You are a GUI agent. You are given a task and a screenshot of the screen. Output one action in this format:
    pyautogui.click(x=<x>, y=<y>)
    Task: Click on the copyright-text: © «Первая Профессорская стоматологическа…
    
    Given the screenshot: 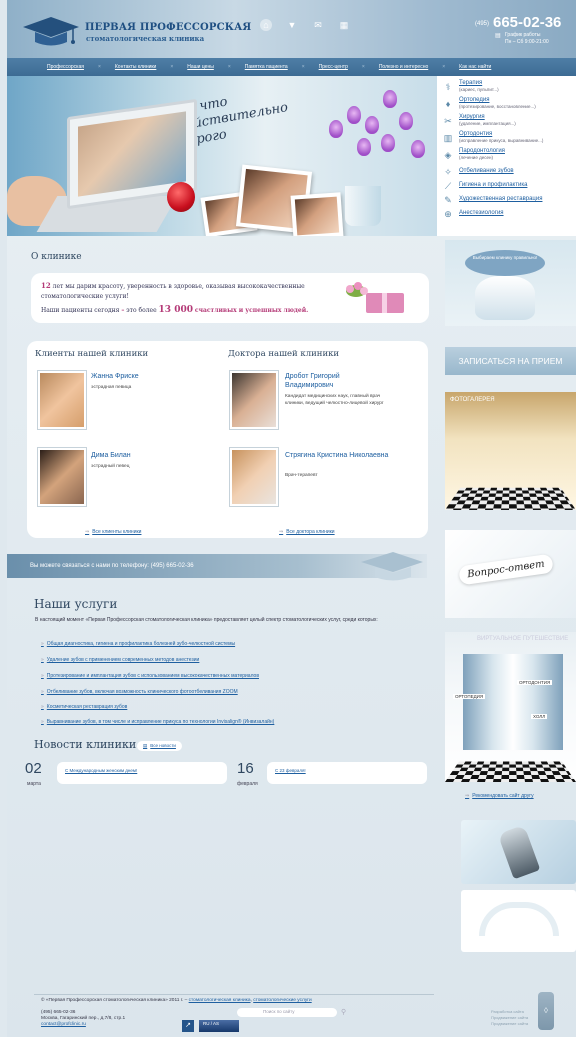 What is the action you would take?
    pyautogui.click(x=114, y=1000)
    